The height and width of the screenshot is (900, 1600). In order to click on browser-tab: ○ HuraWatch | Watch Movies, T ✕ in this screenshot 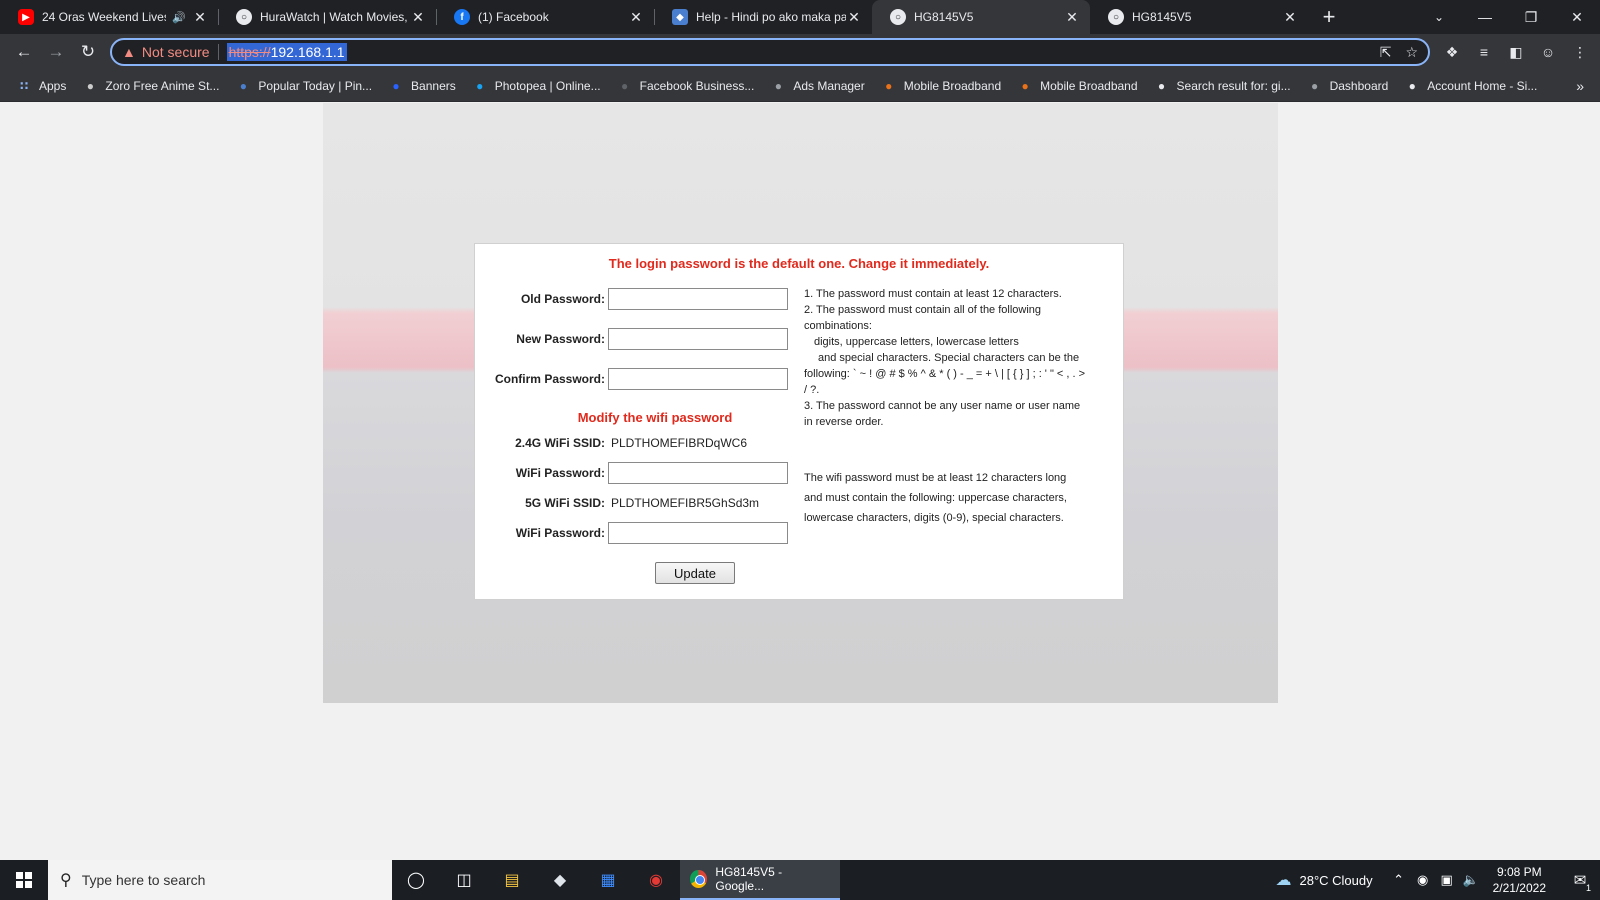, I will do `click(327, 17)`.